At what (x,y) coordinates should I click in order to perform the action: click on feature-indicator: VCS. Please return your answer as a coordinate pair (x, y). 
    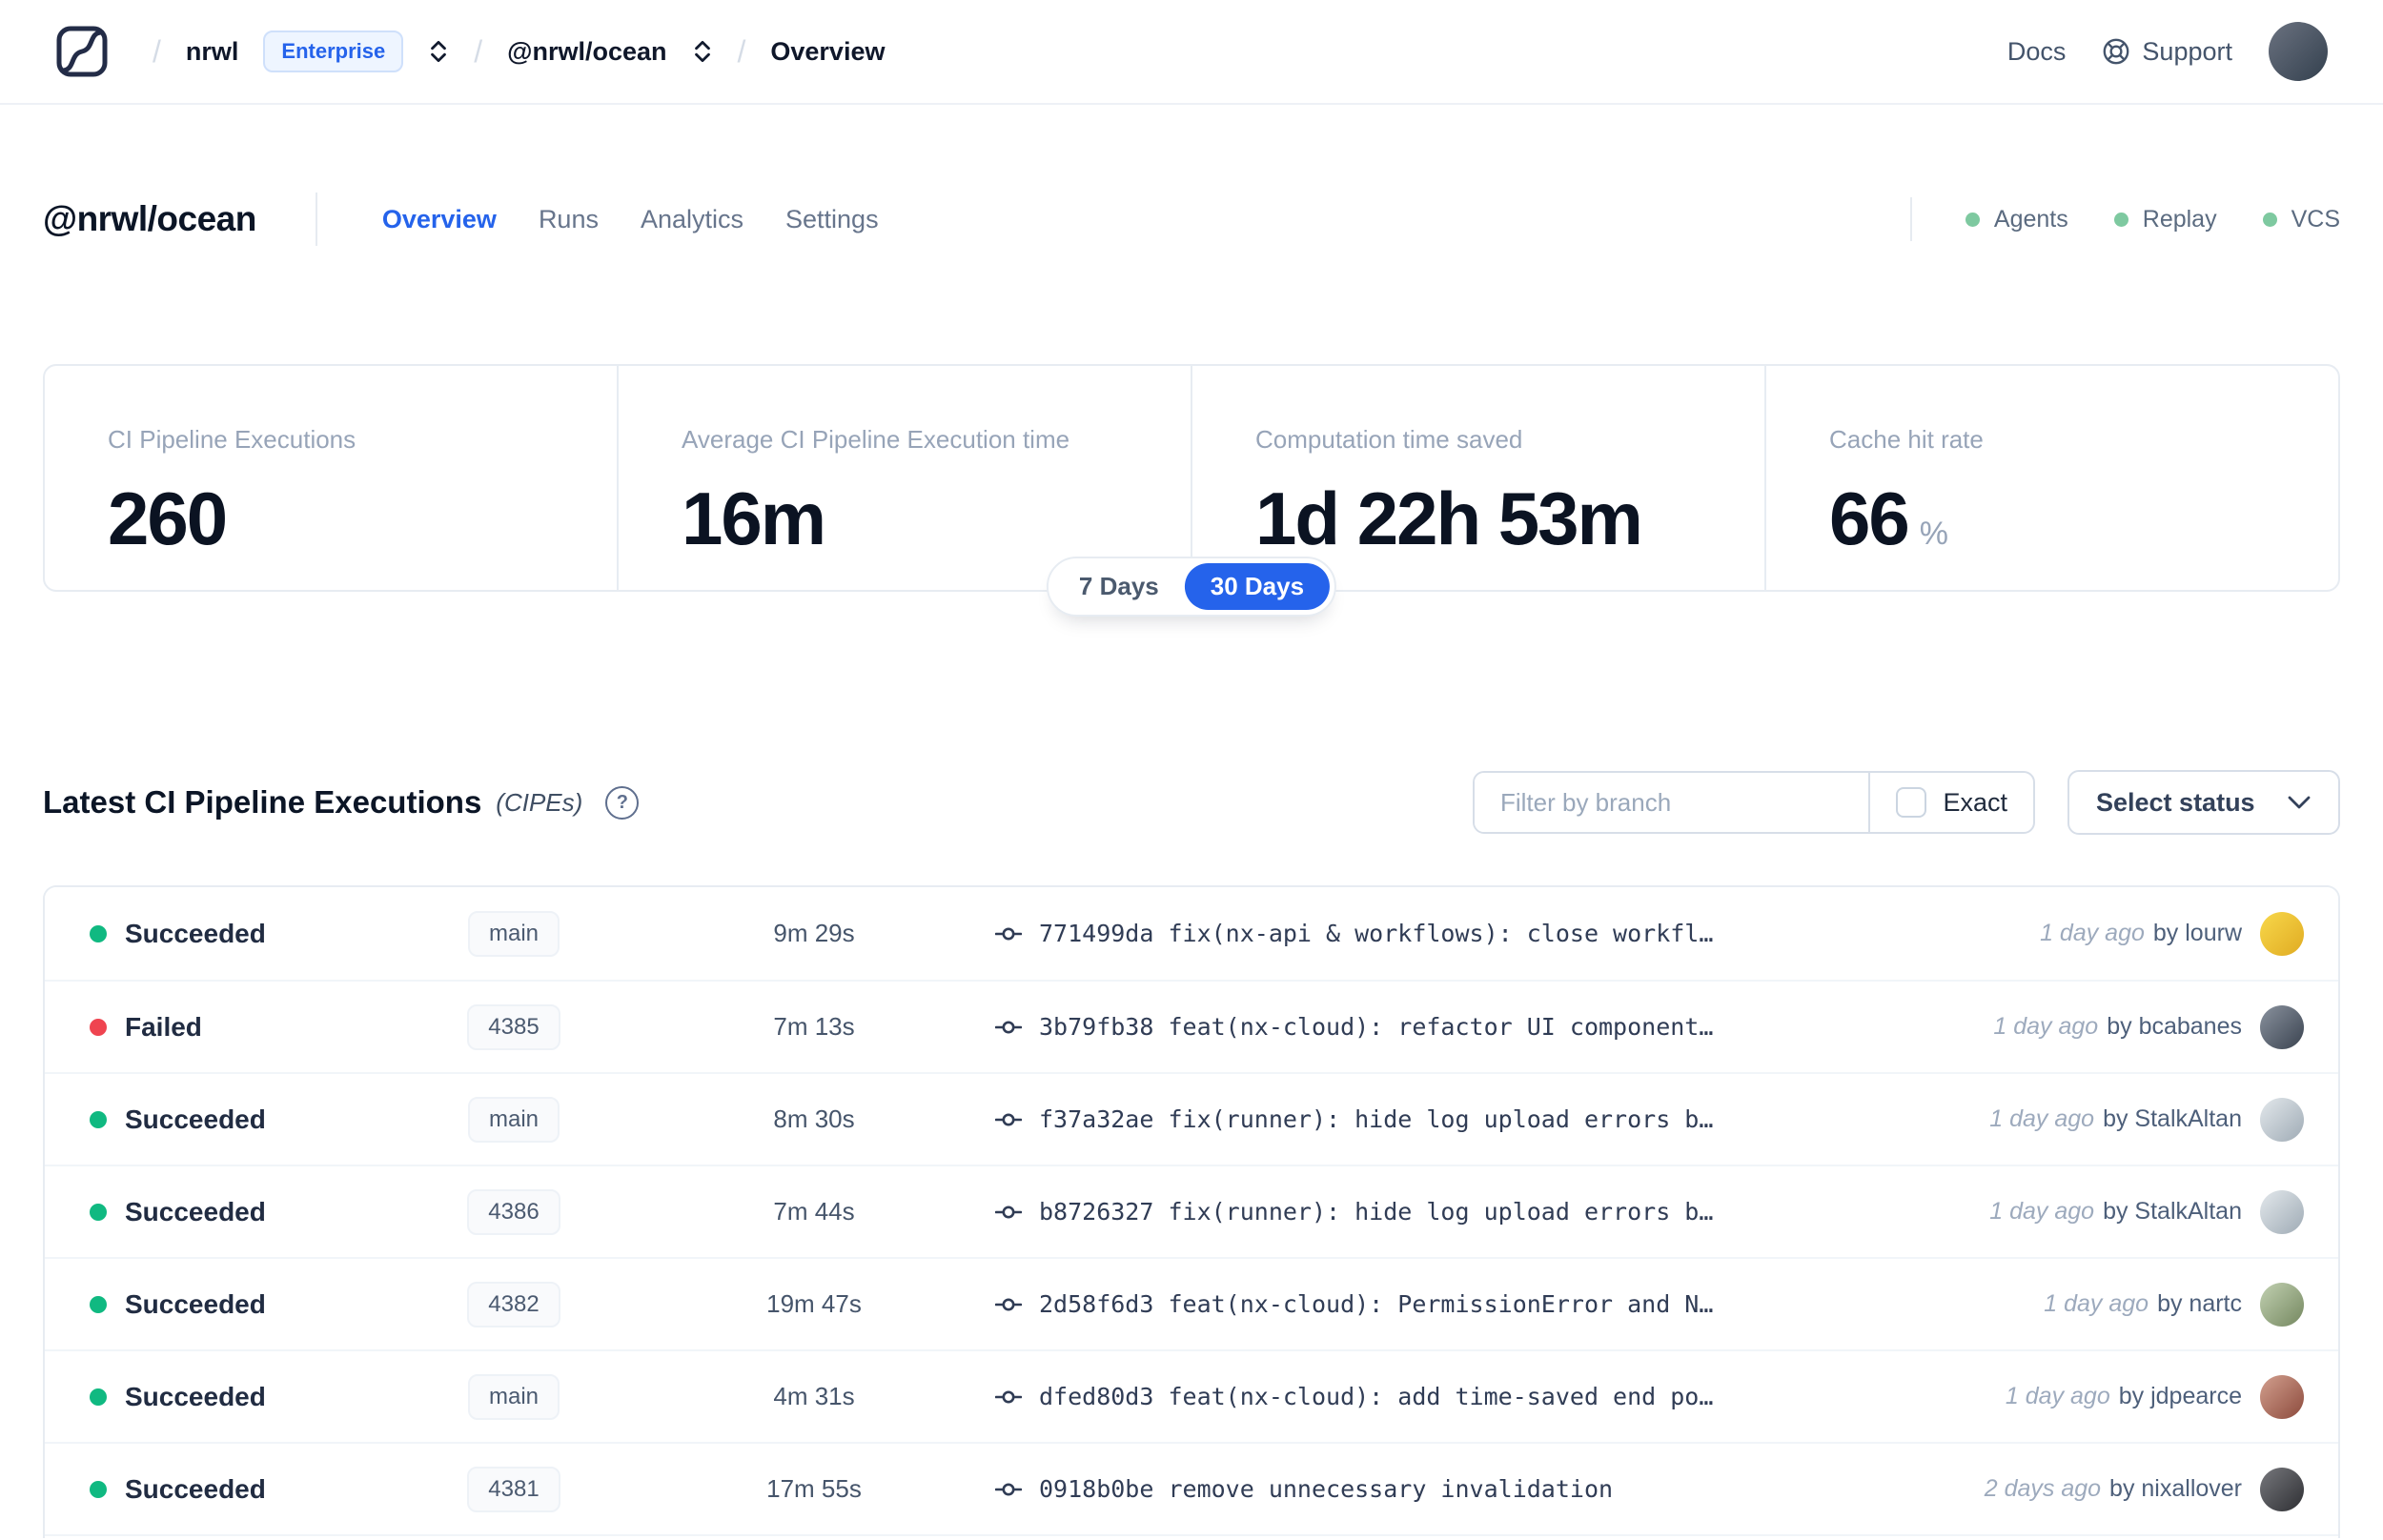
    Looking at the image, I should click on (2301, 219).